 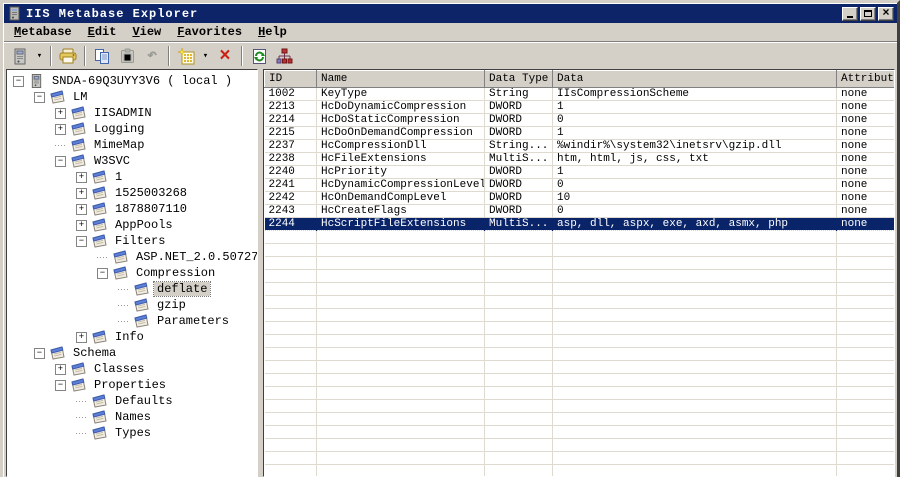 I want to click on tree-item-label: ASP.NET_2.0.50727.0, so click(x=195, y=257).